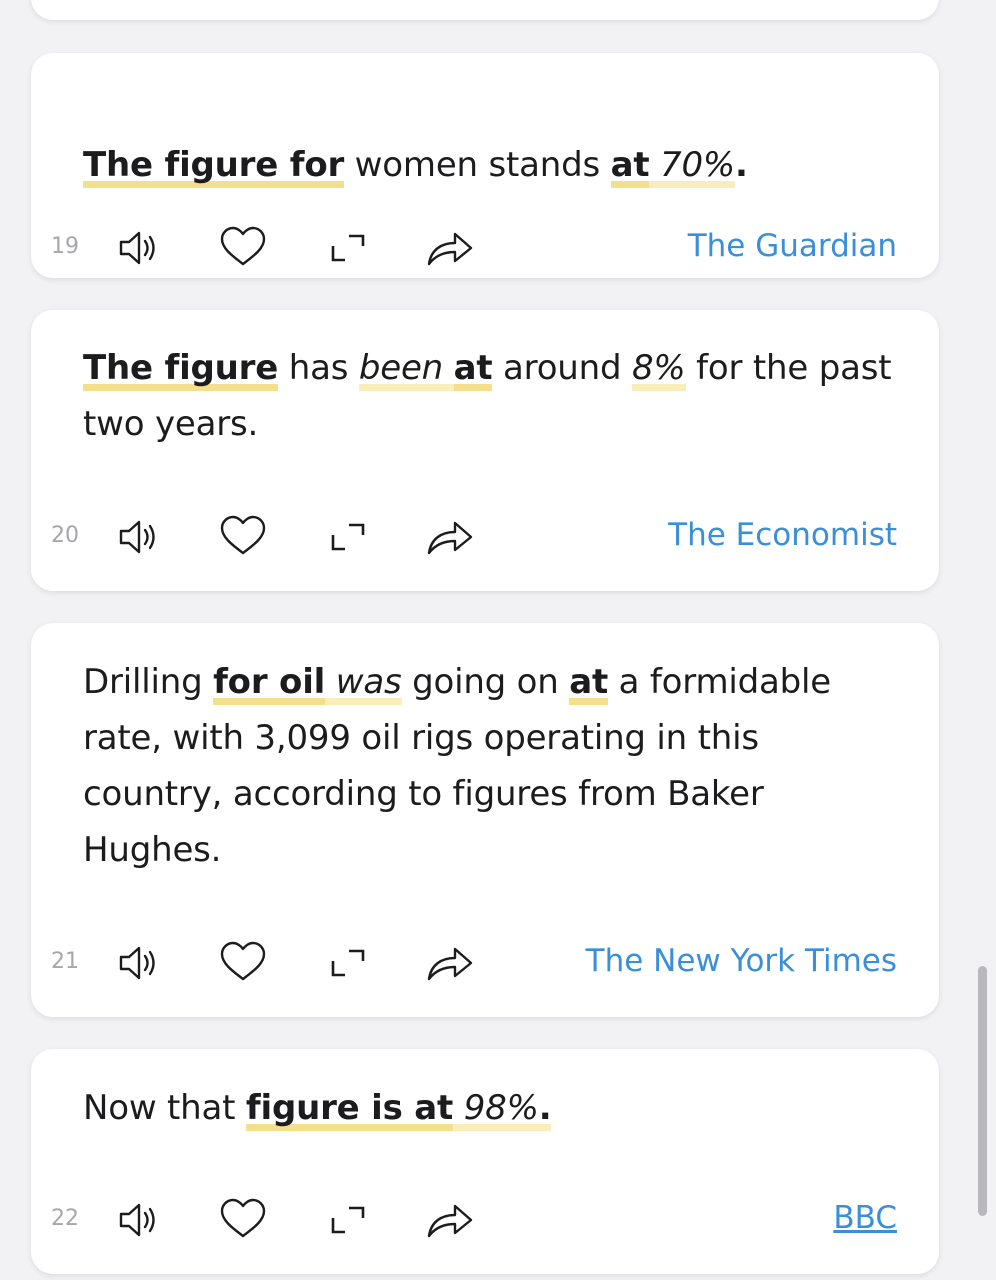 This screenshot has height=1280, width=996. Describe the element at coordinates (485, 1220) in the screenshot. I see `card-toolbar: 22 BBC` at that location.